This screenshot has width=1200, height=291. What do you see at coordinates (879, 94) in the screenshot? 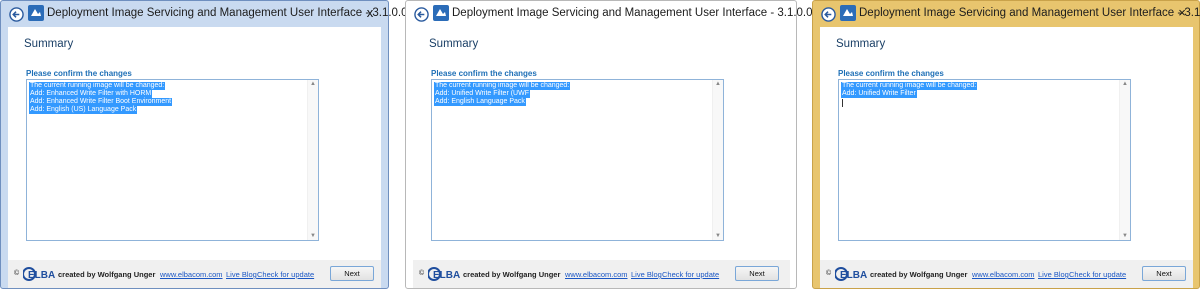
I see `change-line: Add: Unified Write Filter` at bounding box center [879, 94].